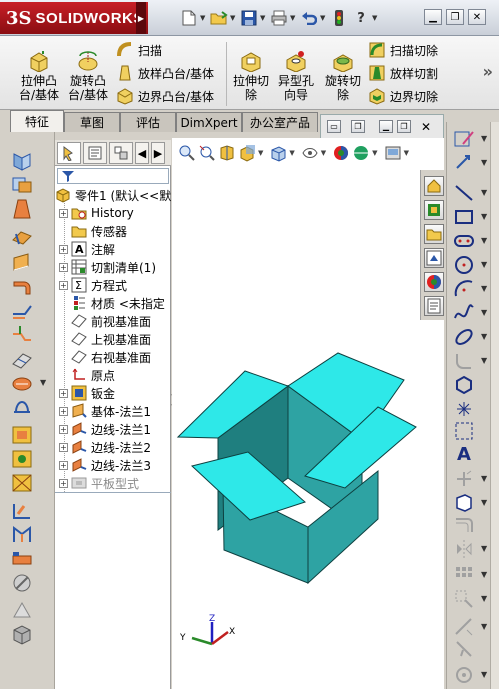 The width and height of the screenshot is (499, 689). Describe the element at coordinates (464, 575) in the screenshot. I see `linear-pattern-icon` at that location.